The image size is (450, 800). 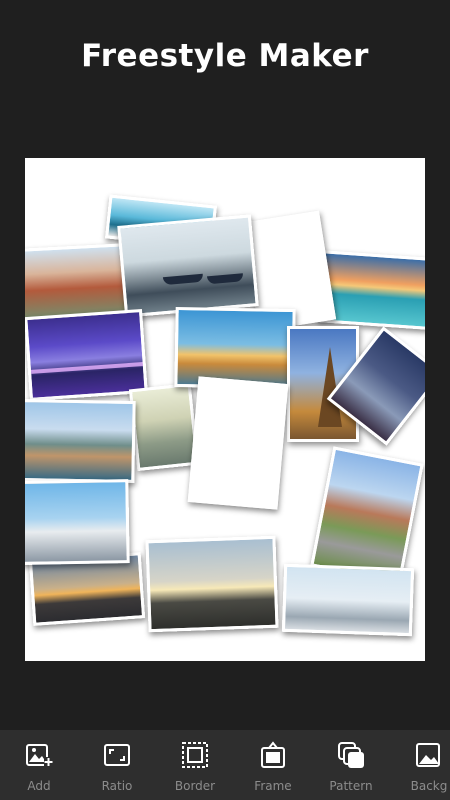 I want to click on add-label: Add, so click(x=39, y=786).